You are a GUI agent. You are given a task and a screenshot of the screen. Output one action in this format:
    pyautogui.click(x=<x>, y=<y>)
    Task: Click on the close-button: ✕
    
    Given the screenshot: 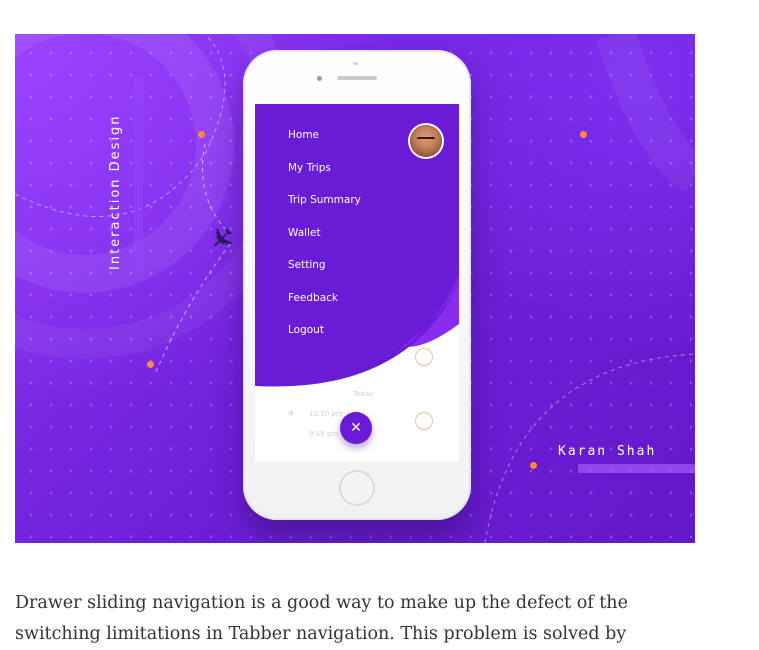 What is the action you would take?
    pyautogui.click(x=356, y=428)
    